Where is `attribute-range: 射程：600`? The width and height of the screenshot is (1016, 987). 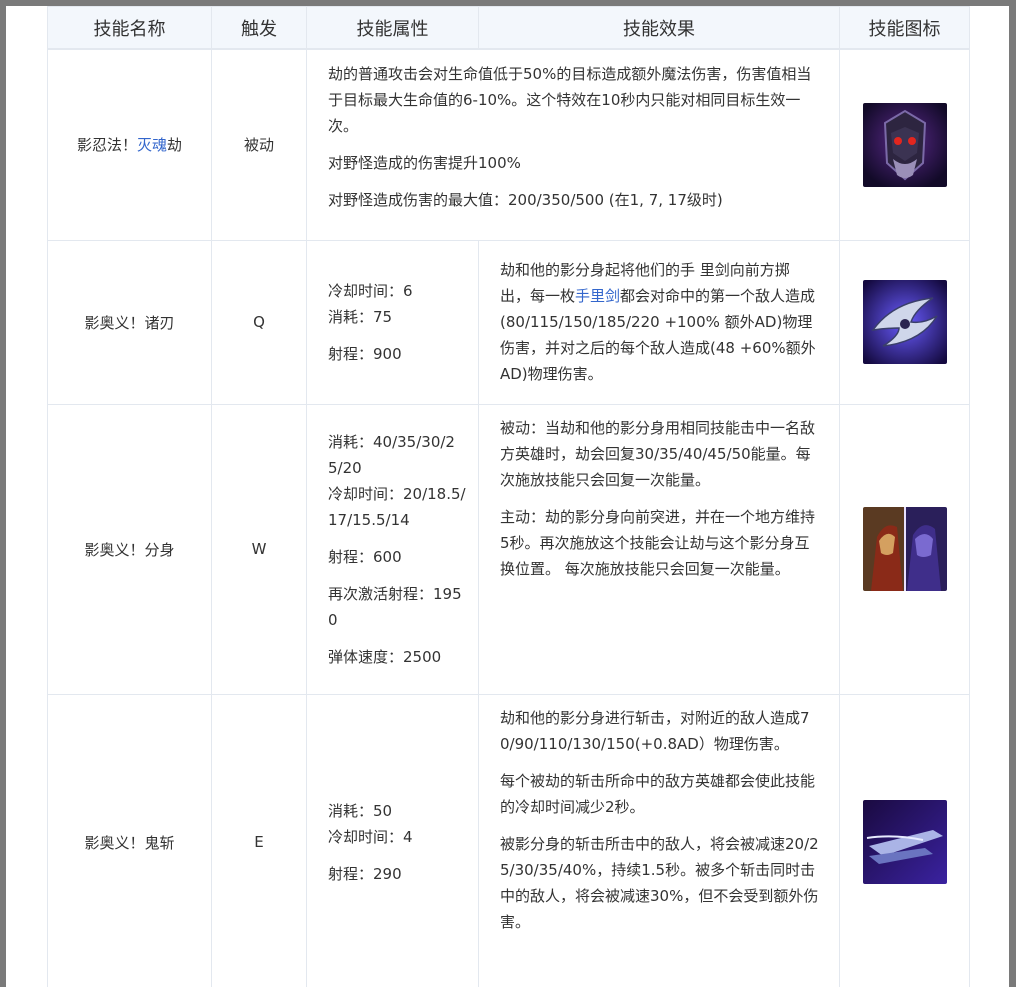
attribute-range: 射程：600 is located at coordinates (365, 556).